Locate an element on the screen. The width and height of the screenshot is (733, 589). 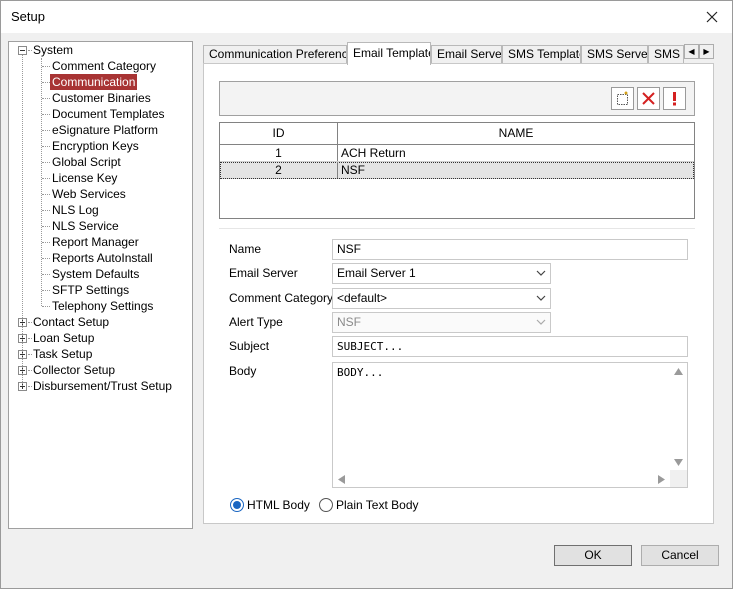
row-id: 2 is located at coordinates (278, 170).